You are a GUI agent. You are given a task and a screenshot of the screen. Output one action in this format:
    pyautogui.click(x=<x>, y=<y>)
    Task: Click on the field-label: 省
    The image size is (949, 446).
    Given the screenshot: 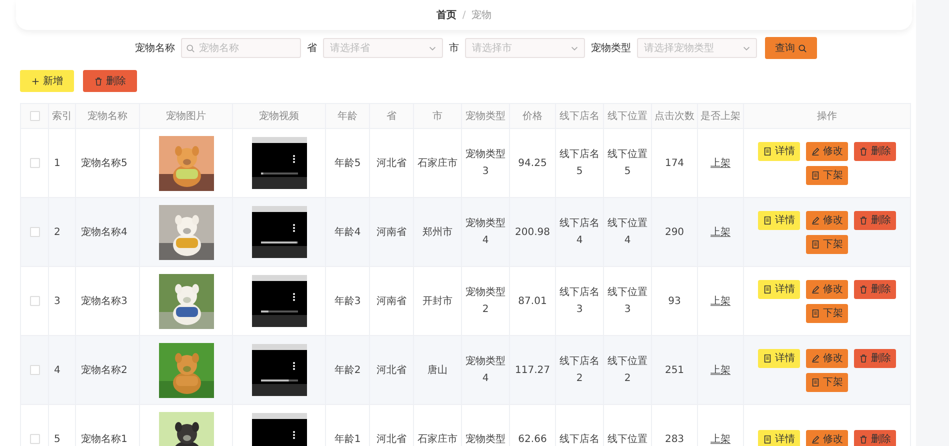 What is the action you would take?
    pyautogui.click(x=312, y=48)
    